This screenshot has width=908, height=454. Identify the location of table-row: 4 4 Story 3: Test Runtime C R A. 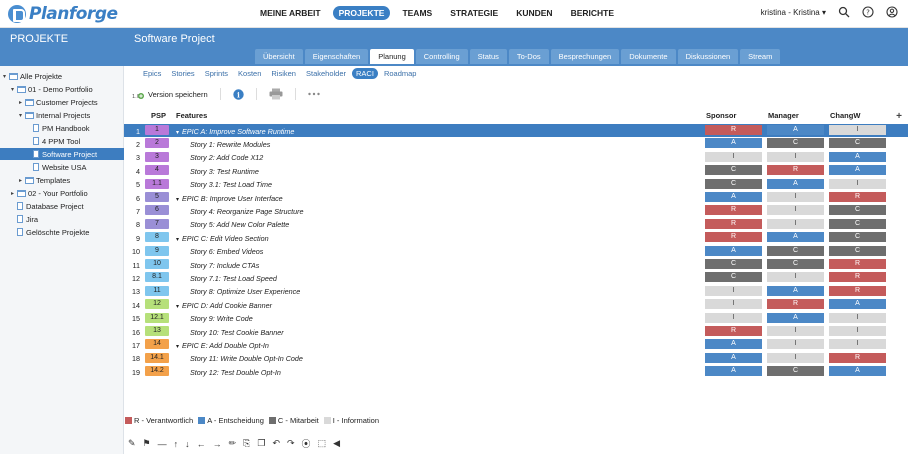
(516, 170).